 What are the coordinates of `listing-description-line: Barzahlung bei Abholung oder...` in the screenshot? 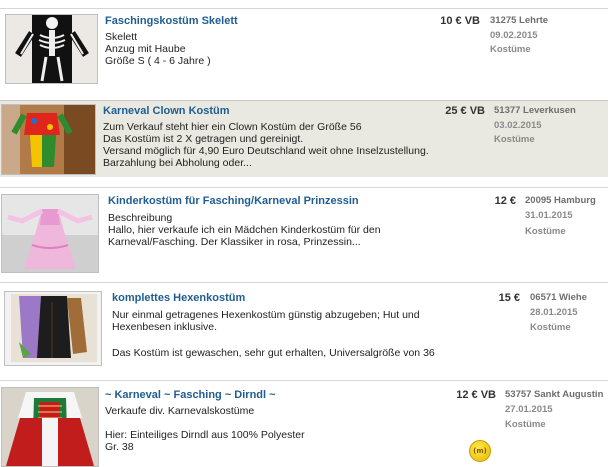 It's located at (177, 163).